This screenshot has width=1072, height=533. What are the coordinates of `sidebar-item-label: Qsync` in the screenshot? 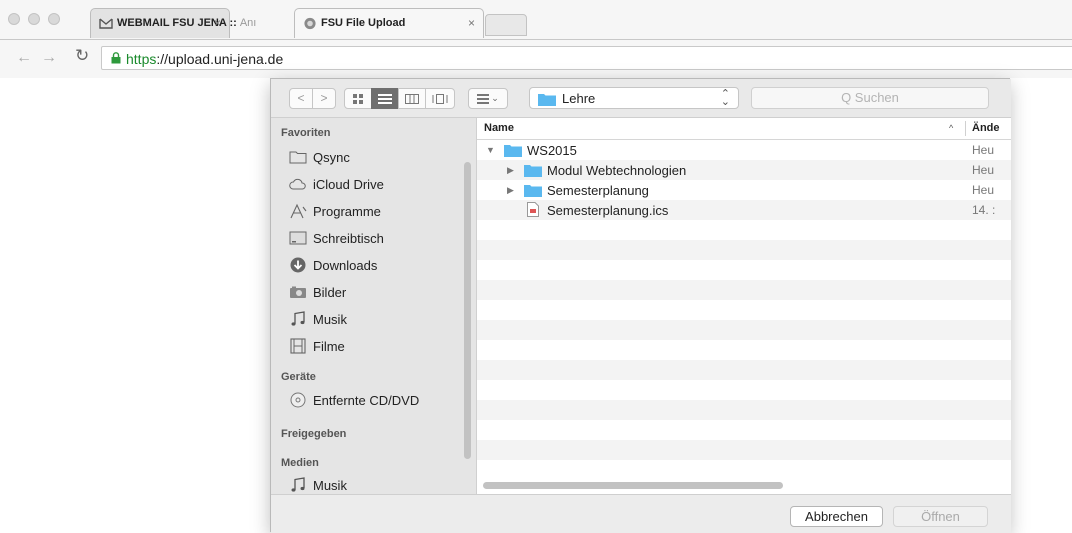 It's located at (331, 157).